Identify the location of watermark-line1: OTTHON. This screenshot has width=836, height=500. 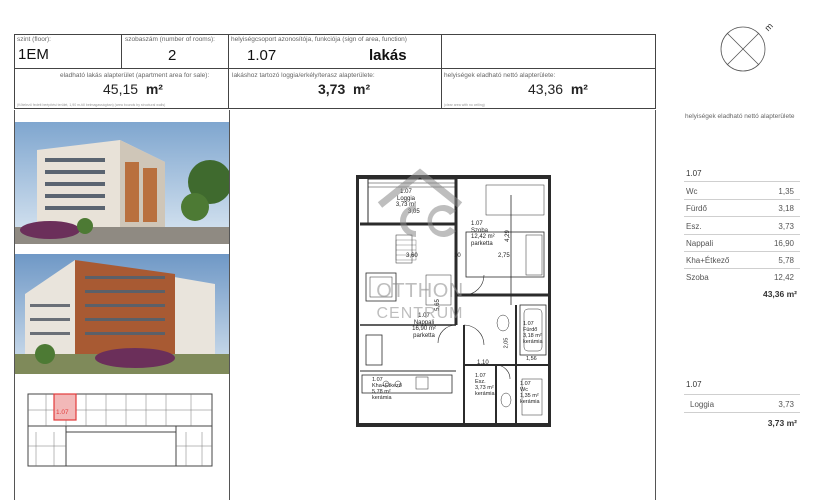
(420, 291).